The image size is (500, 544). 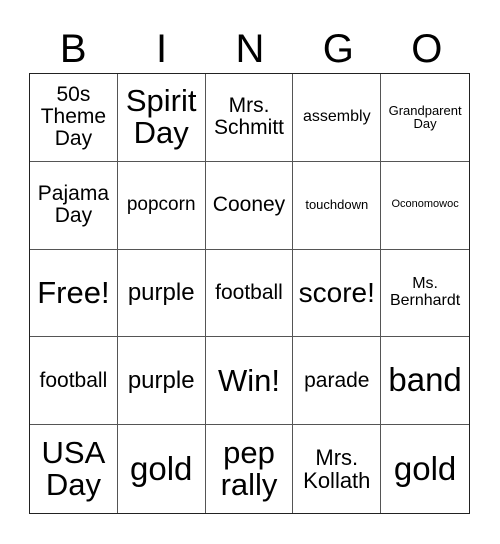 What do you see at coordinates (74, 293) in the screenshot?
I see `free-space: Free!` at bounding box center [74, 293].